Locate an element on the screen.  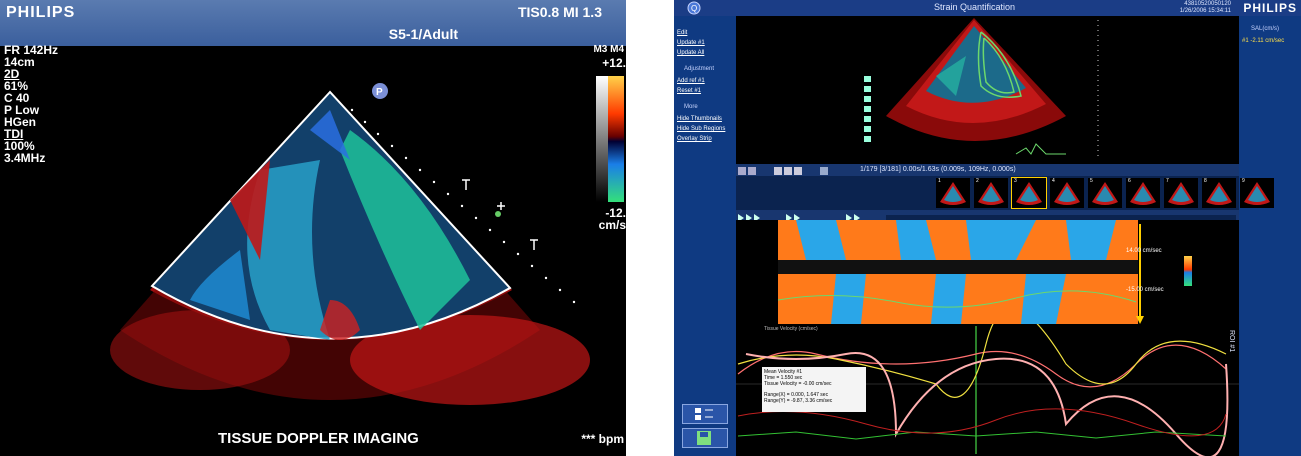
thumbnail-number: 2 is located at coordinates (977, 181).